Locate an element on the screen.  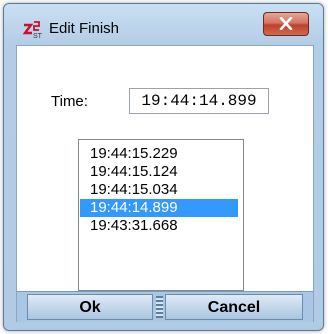
splitter-grip is located at coordinates (159, 307).